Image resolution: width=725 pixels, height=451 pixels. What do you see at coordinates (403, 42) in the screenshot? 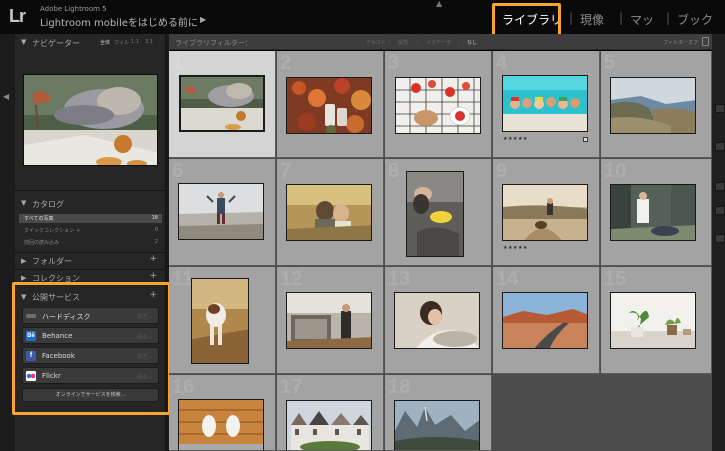
I see `filter-attribute: 属性` at bounding box center [403, 42].